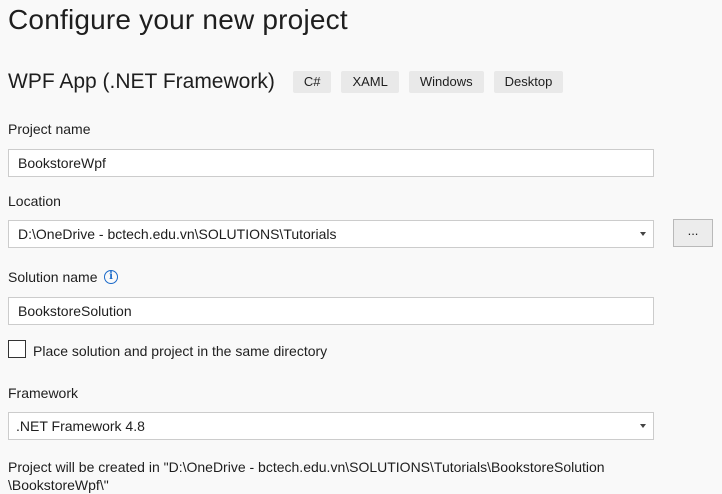 The image size is (722, 494). Describe the element at coordinates (62, 163) in the screenshot. I see `project-name-value: BookstoreWpf` at that location.